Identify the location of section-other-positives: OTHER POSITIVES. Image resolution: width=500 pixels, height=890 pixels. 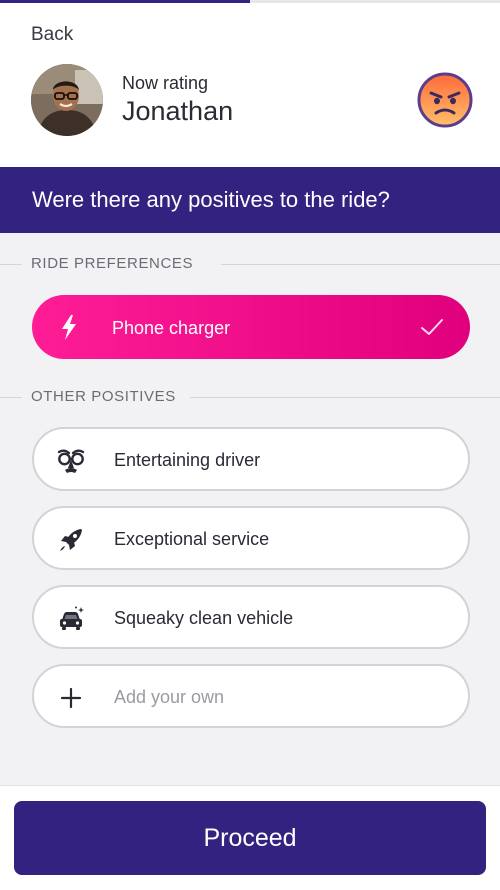
(250, 397).